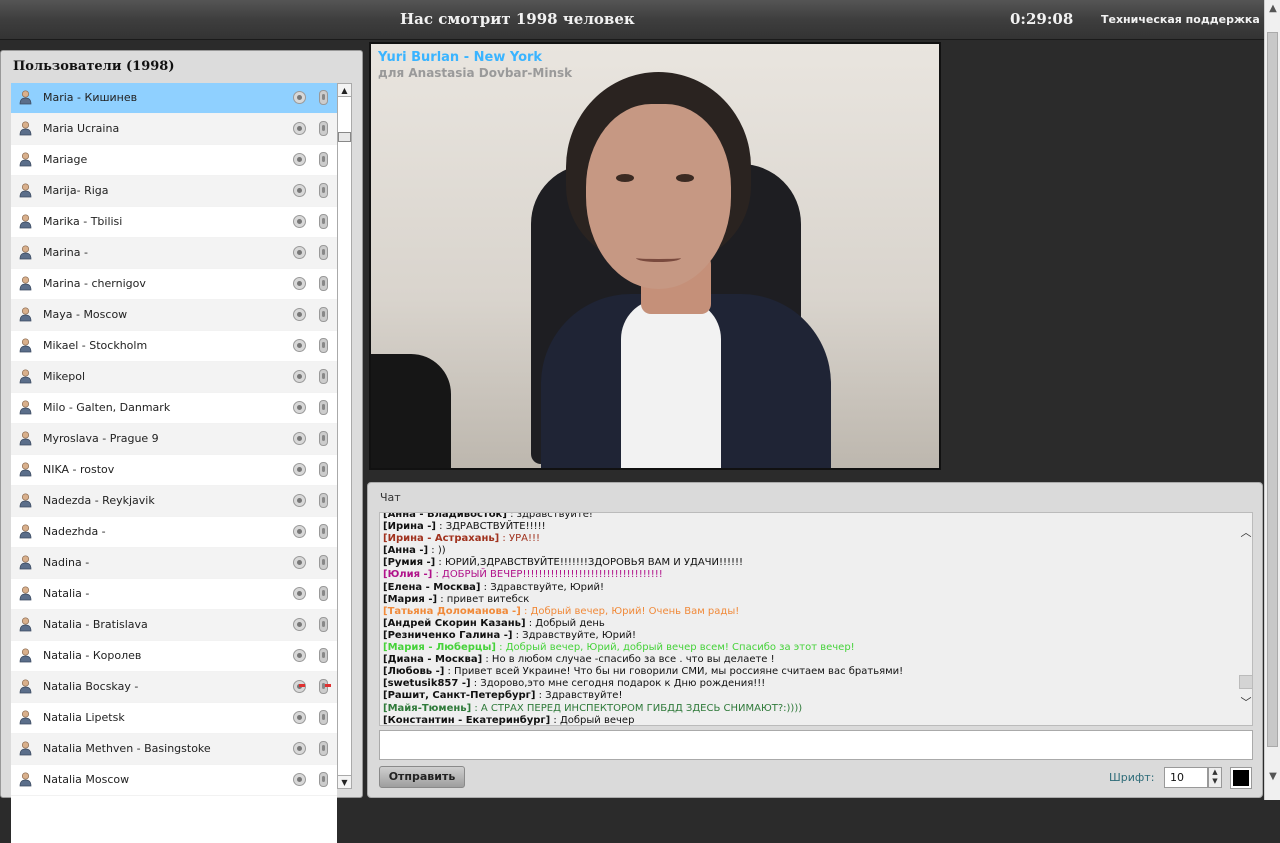 This screenshot has width=1280, height=843. What do you see at coordinates (101, 438) in the screenshot?
I see `user-name: Myroslava - Prague 9` at bounding box center [101, 438].